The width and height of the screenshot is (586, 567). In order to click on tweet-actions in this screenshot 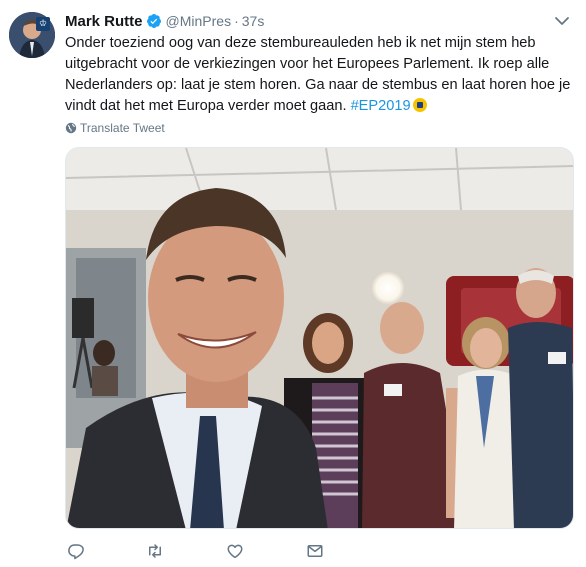, I will do `click(293, 552)`.